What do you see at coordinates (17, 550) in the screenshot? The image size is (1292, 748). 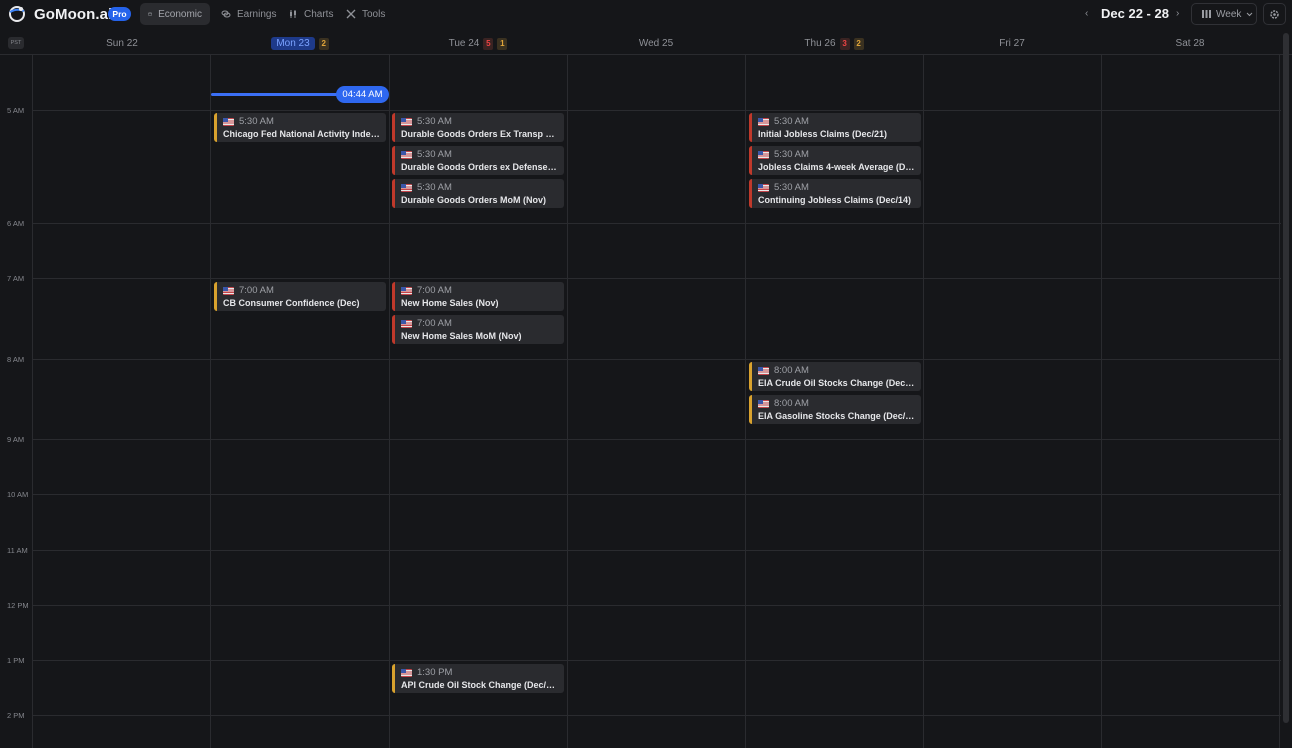 I see `hour-label: 11 AM` at bounding box center [17, 550].